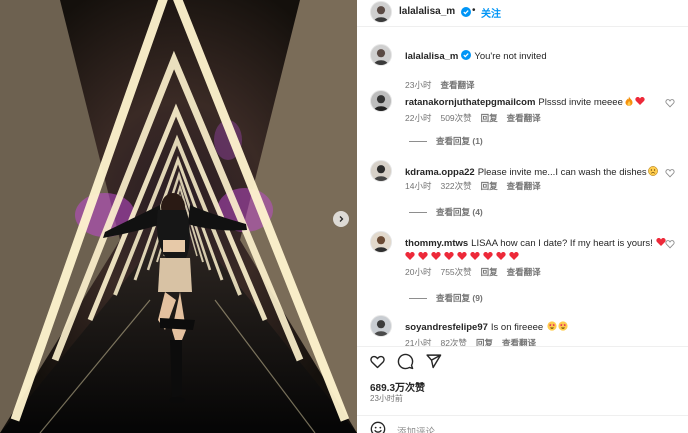 The image size is (688, 433). What do you see at coordinates (455, 272) in the screenshot?
I see `comment-likes: 755次赞` at bounding box center [455, 272].